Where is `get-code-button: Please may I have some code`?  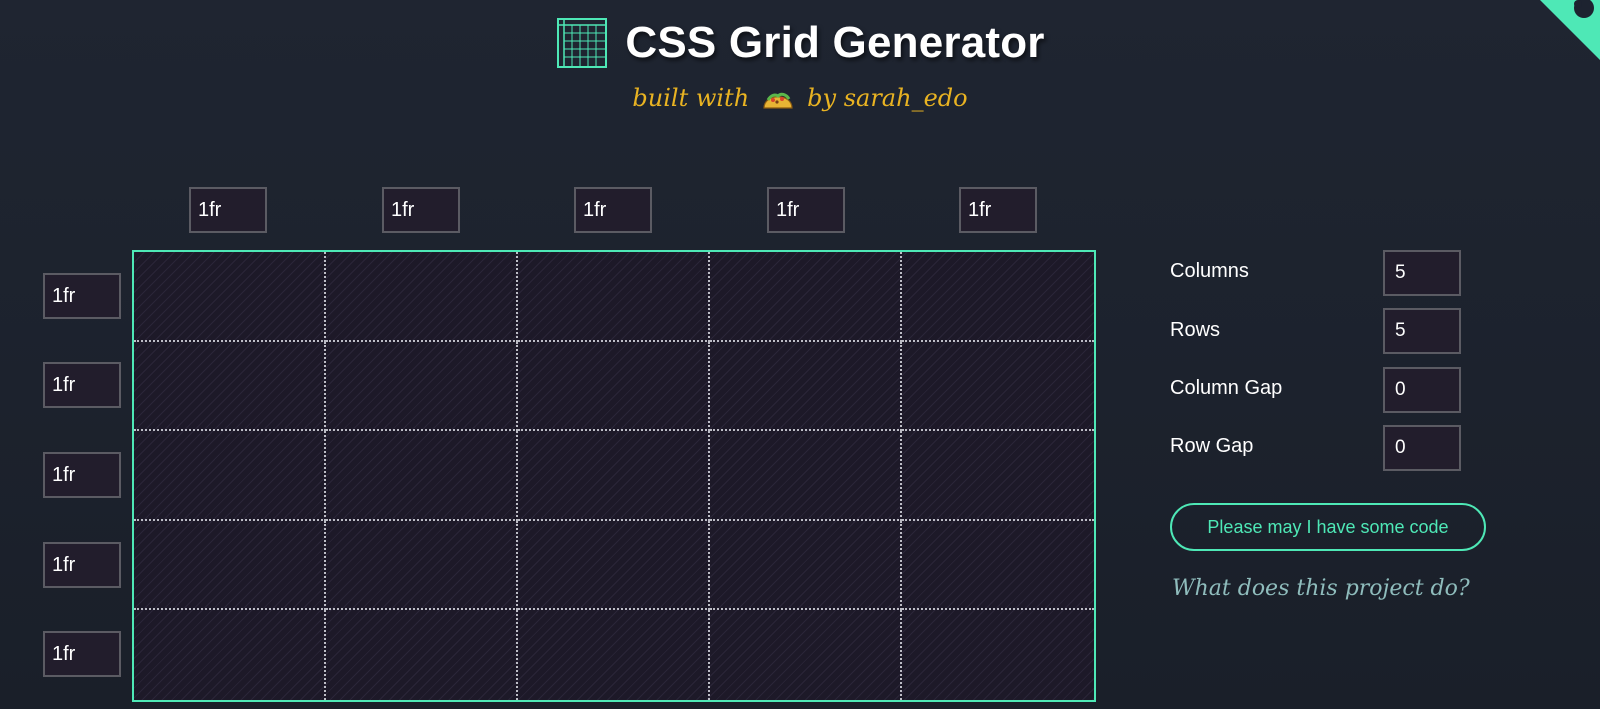
get-code-button: Please may I have some code is located at coordinates (1328, 527).